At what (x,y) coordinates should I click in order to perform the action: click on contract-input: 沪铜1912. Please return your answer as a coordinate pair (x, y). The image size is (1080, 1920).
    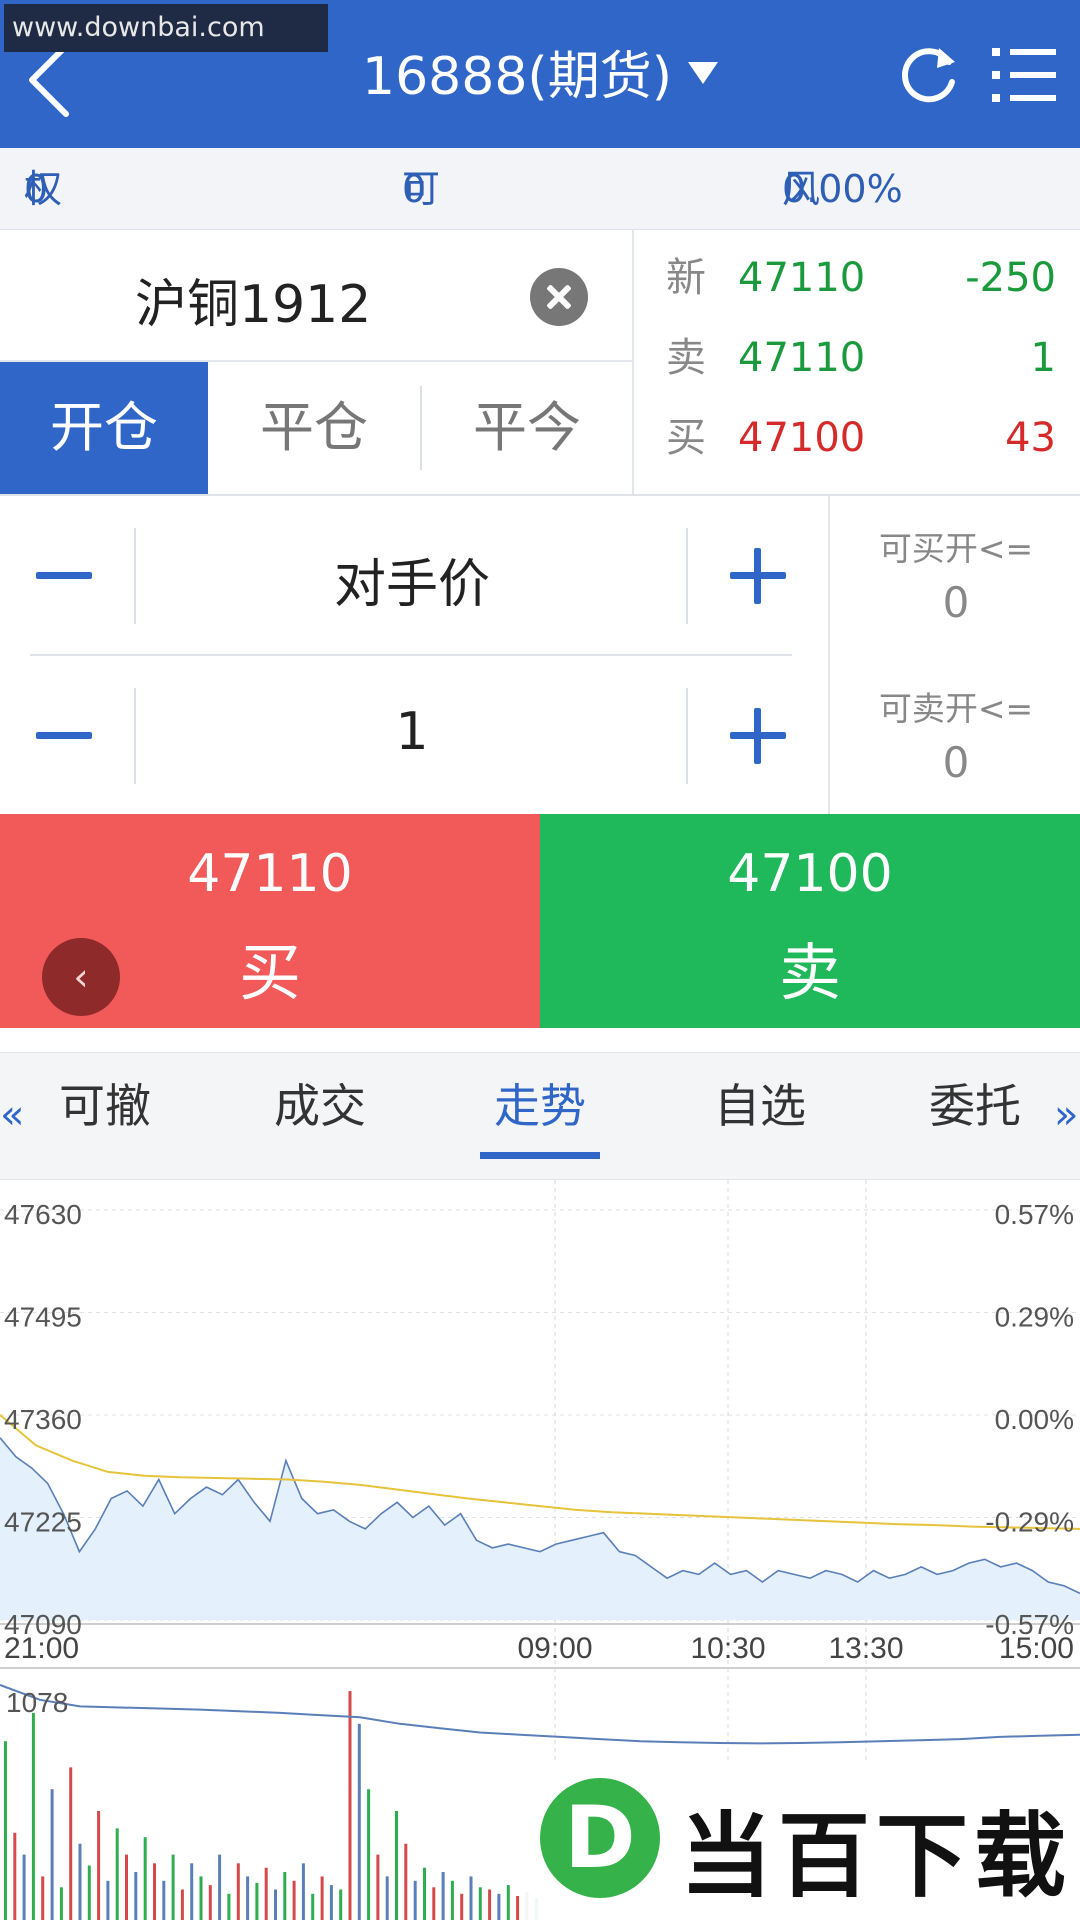
    Looking at the image, I should click on (316, 296).